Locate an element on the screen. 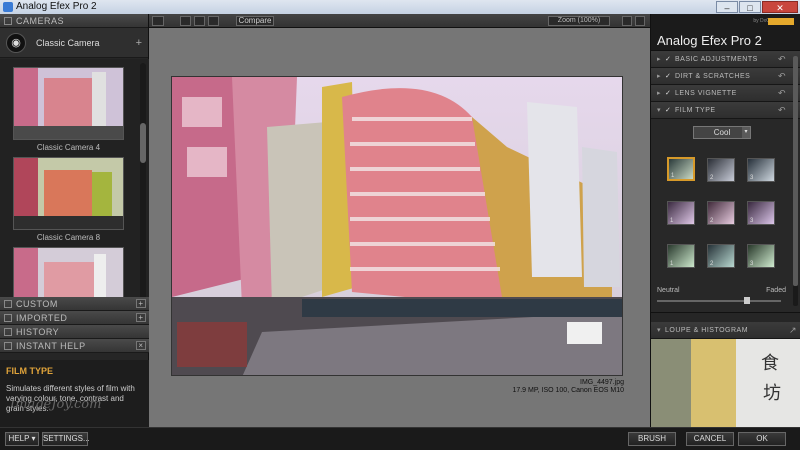 The width and height of the screenshot is (800, 450). neutral-faded-slider is located at coordinates (719, 300).